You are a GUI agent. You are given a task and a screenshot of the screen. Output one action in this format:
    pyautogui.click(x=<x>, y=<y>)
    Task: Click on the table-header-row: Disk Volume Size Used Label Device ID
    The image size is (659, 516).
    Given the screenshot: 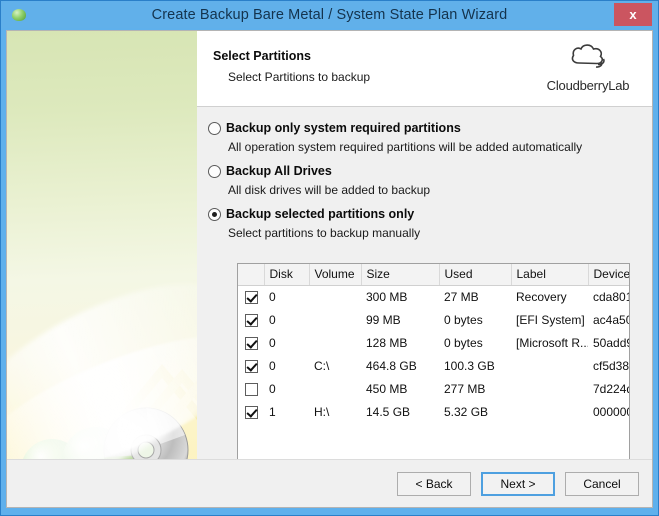 What is the action you would take?
    pyautogui.click(x=433, y=275)
    